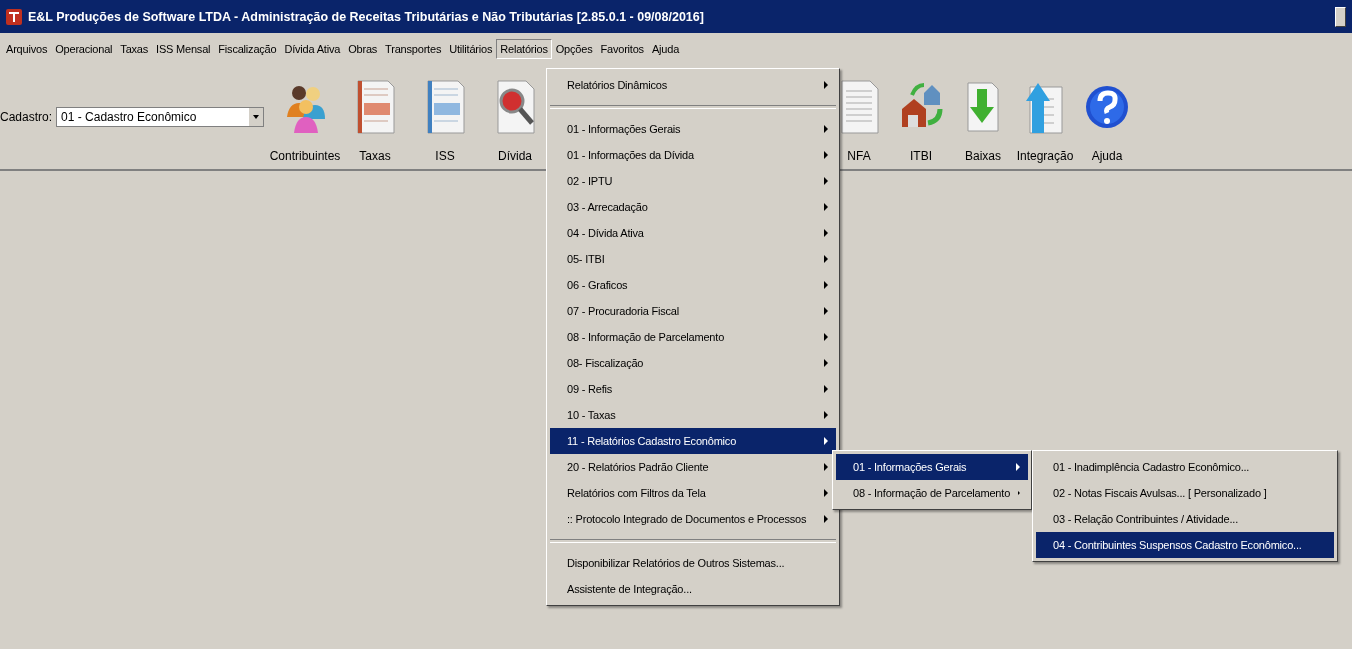 This screenshot has width=1352, height=649. I want to click on menu-bar-item: Opções, so click(574, 49).